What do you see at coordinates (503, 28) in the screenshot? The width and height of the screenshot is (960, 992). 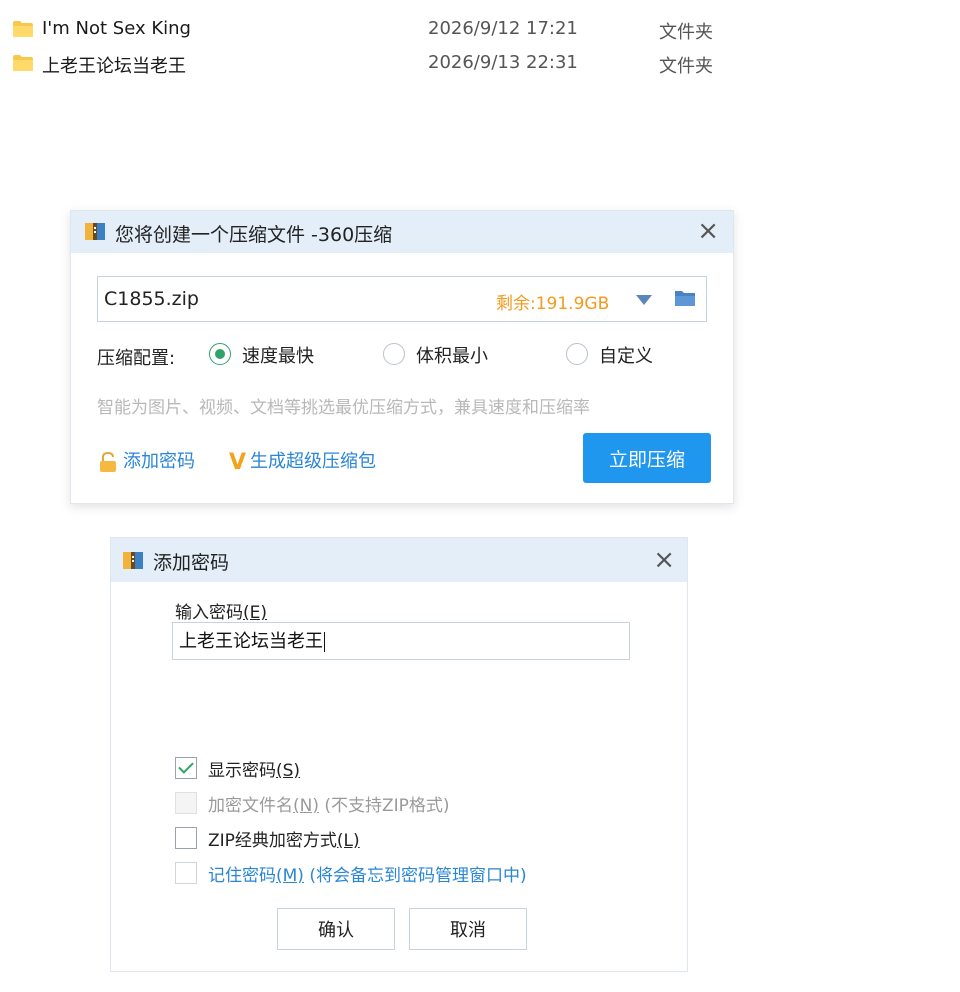 I see `file-date: 2026/9/12 17:21` at bounding box center [503, 28].